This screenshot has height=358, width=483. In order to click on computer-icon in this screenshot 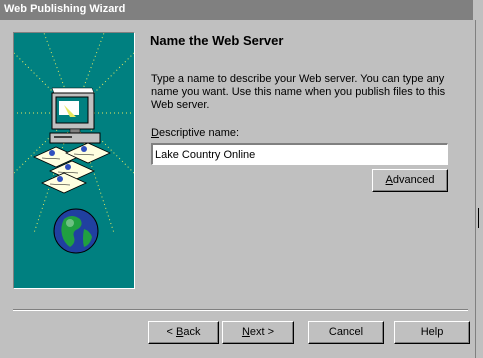, I will do `click(75, 115)`.